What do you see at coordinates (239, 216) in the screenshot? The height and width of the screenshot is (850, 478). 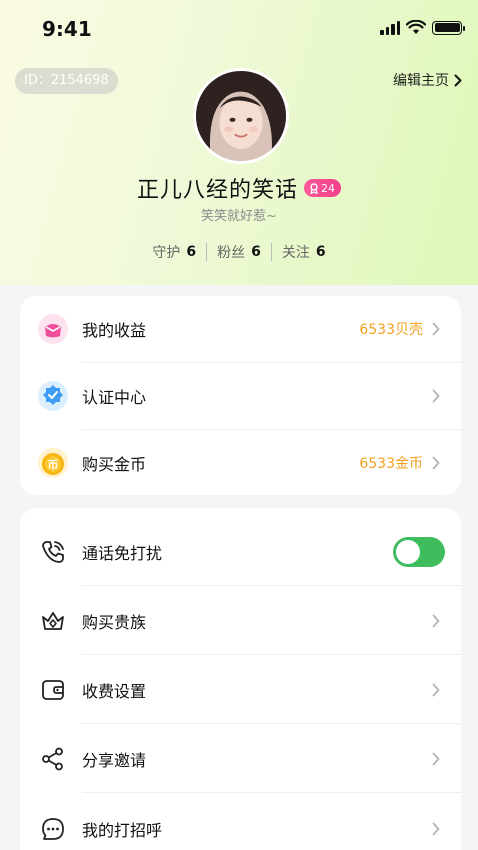 I see `user-signature: 笑笑就好惹~` at bounding box center [239, 216].